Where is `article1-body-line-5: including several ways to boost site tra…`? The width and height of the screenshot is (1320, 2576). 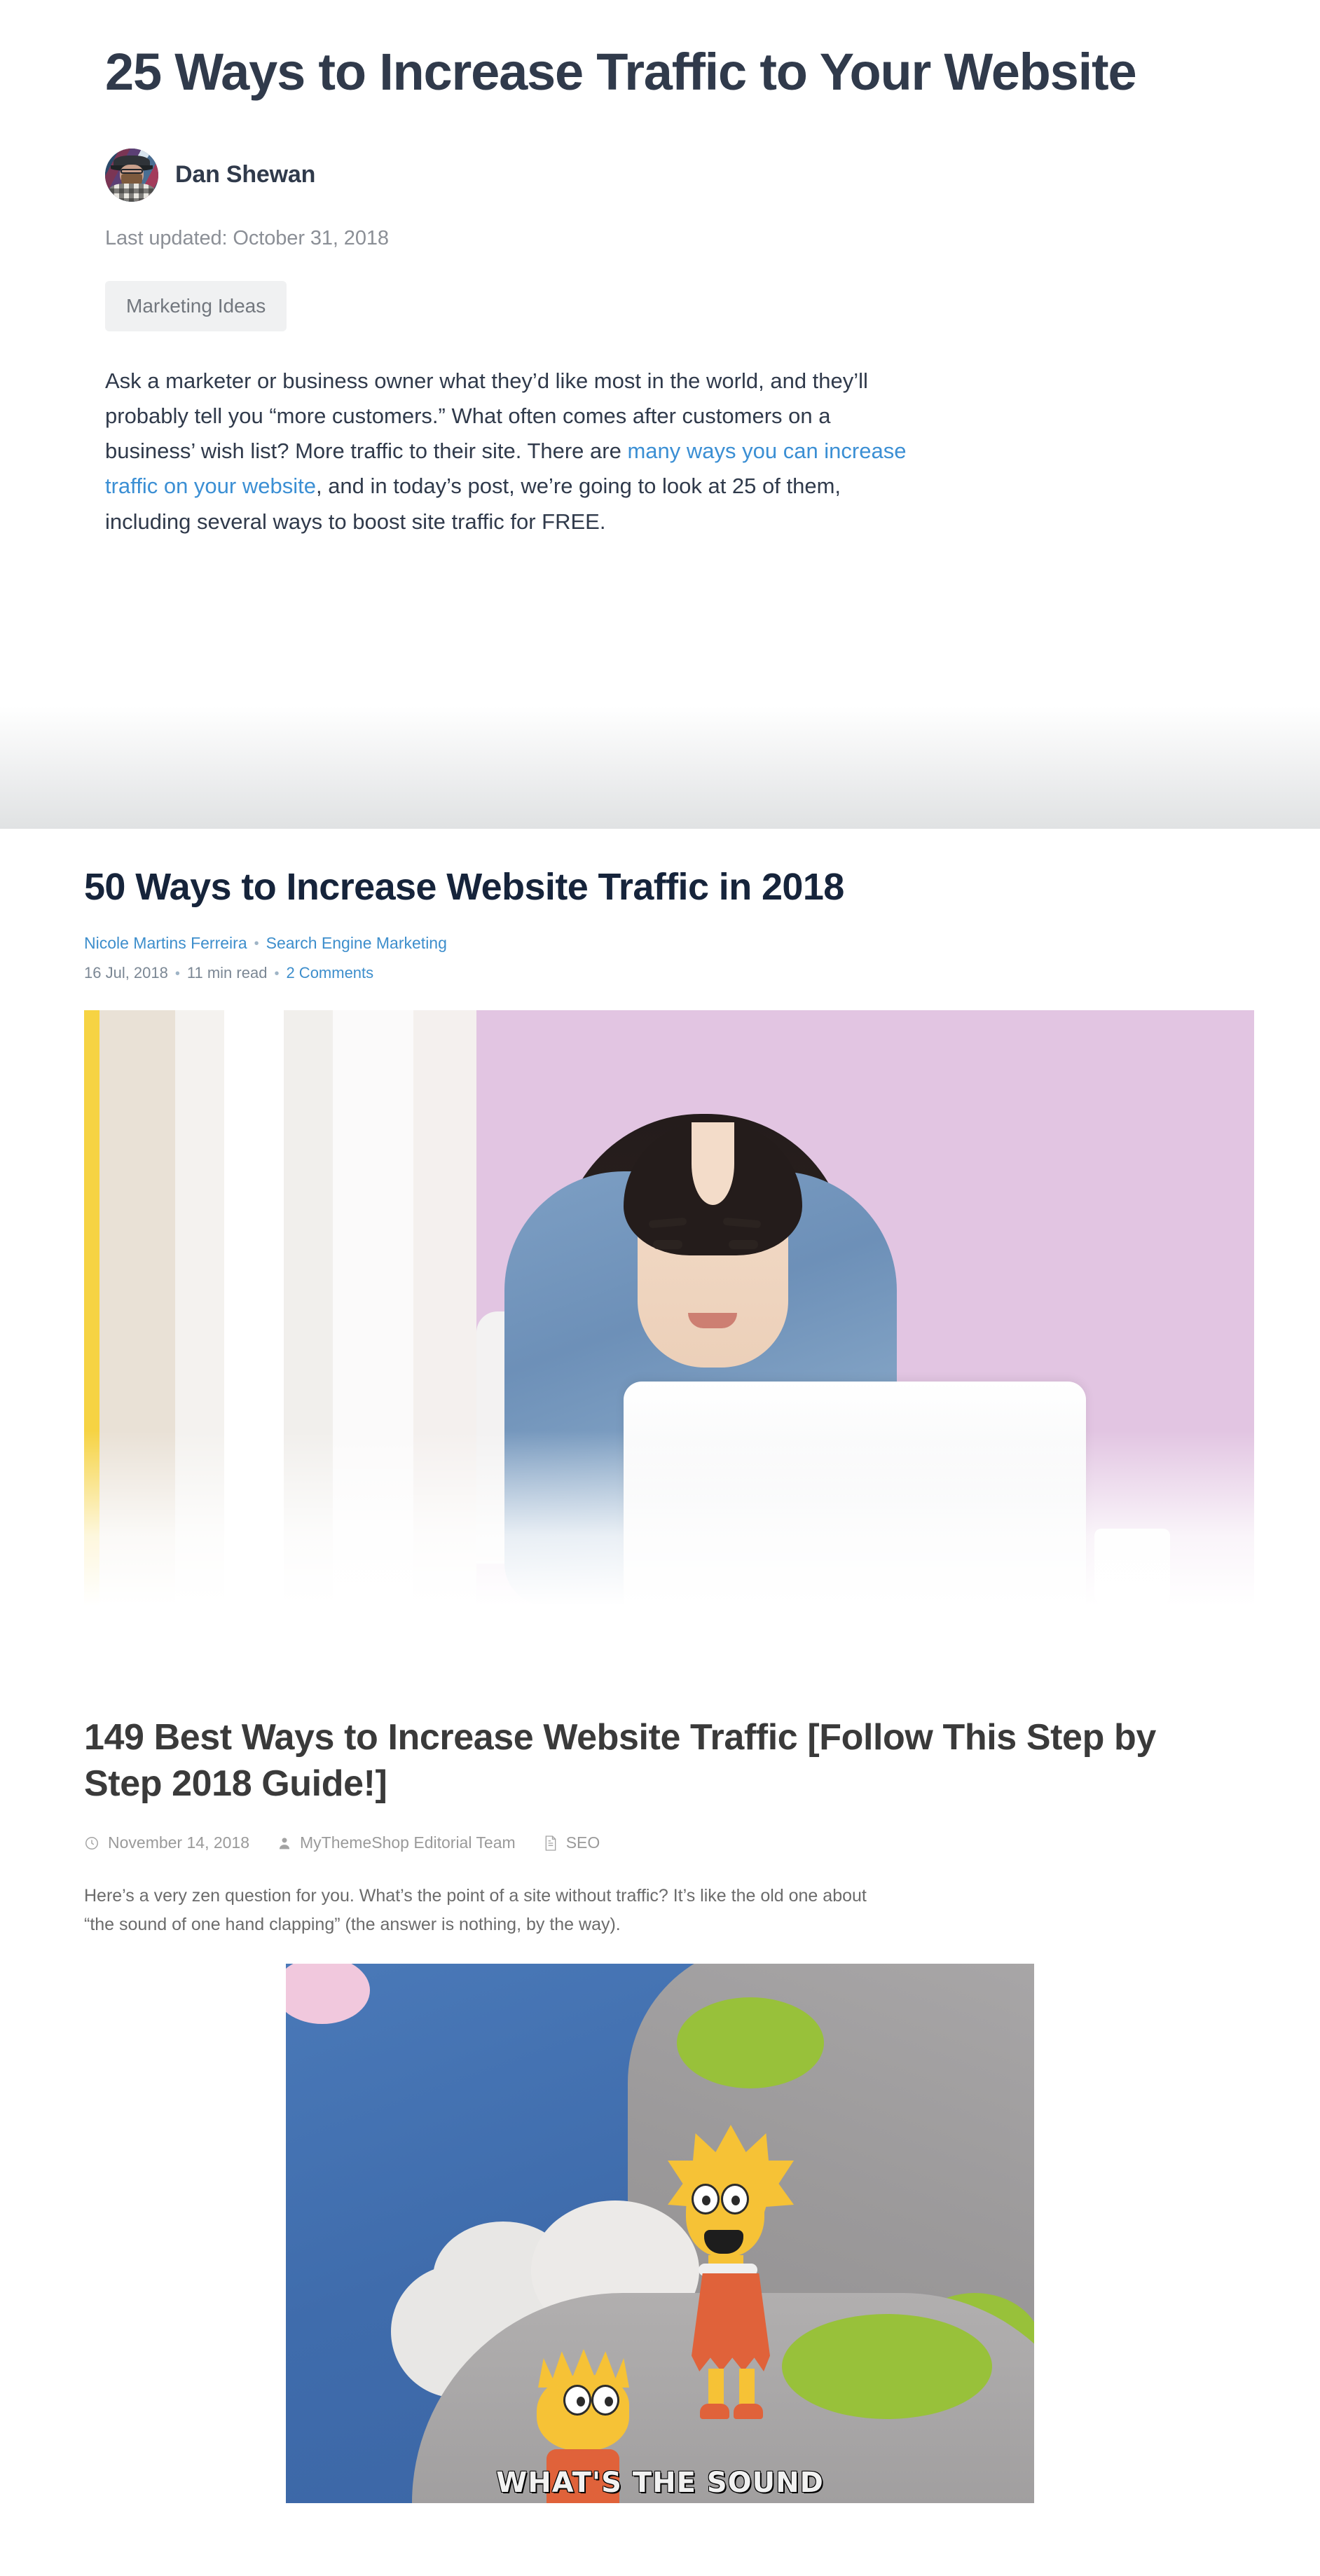 article1-body-line-5: including several ways to boost site tra… is located at coordinates (355, 521).